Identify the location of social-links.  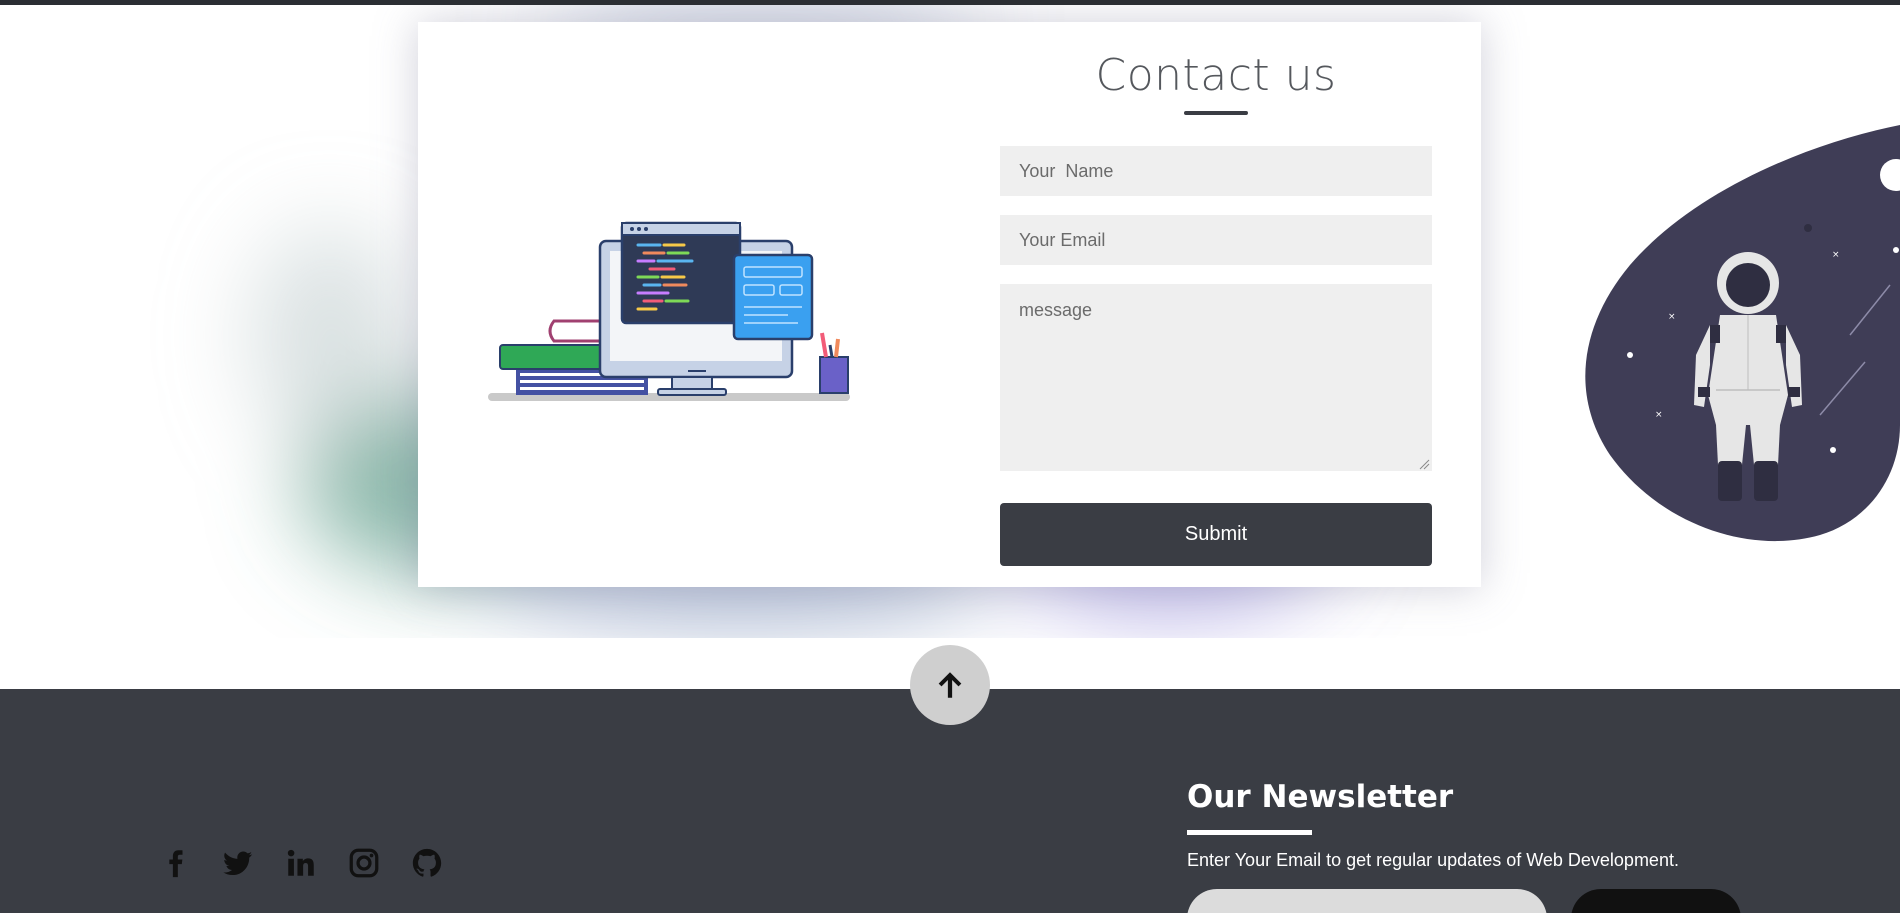
(301, 863).